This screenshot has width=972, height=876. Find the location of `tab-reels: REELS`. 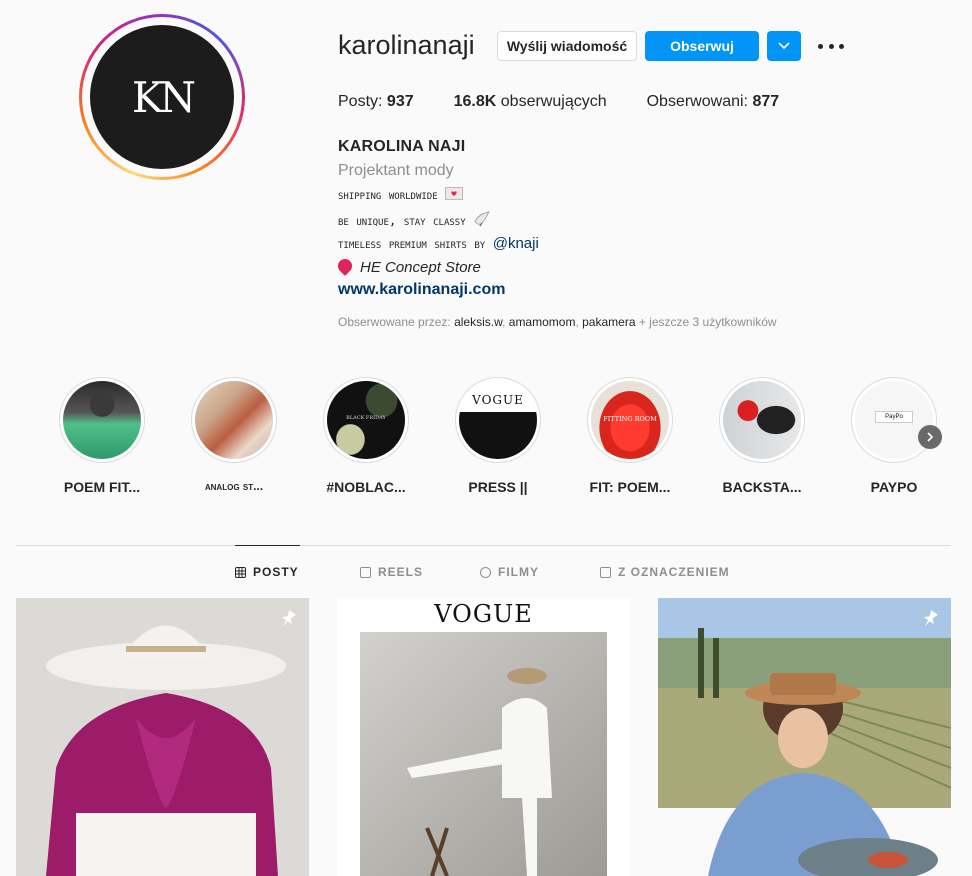

tab-reels: REELS is located at coordinates (391, 572).